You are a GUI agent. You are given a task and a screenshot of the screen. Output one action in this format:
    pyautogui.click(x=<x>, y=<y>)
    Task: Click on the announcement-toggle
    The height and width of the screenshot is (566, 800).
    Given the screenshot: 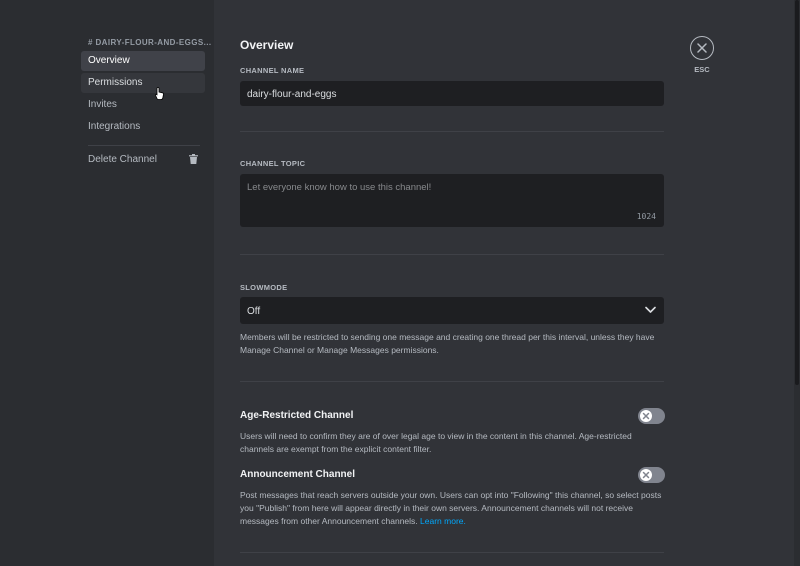 What is the action you would take?
    pyautogui.click(x=651, y=475)
    